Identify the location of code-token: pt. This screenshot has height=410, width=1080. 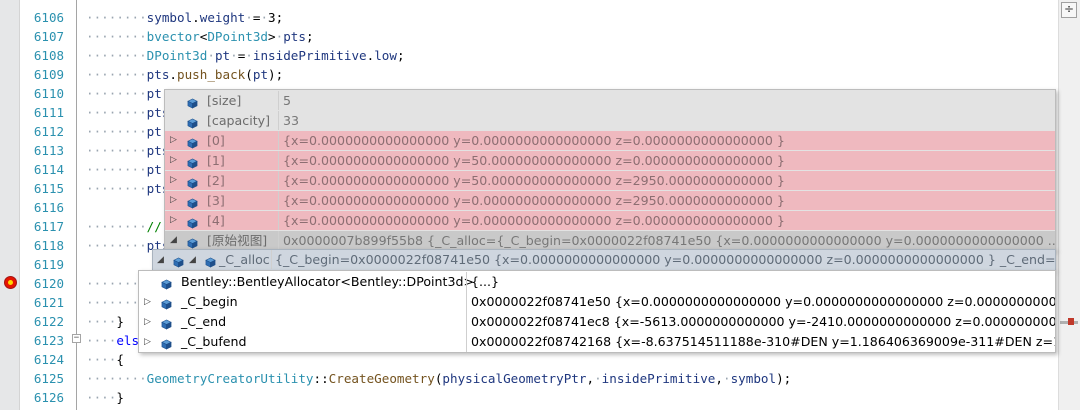
(222, 55).